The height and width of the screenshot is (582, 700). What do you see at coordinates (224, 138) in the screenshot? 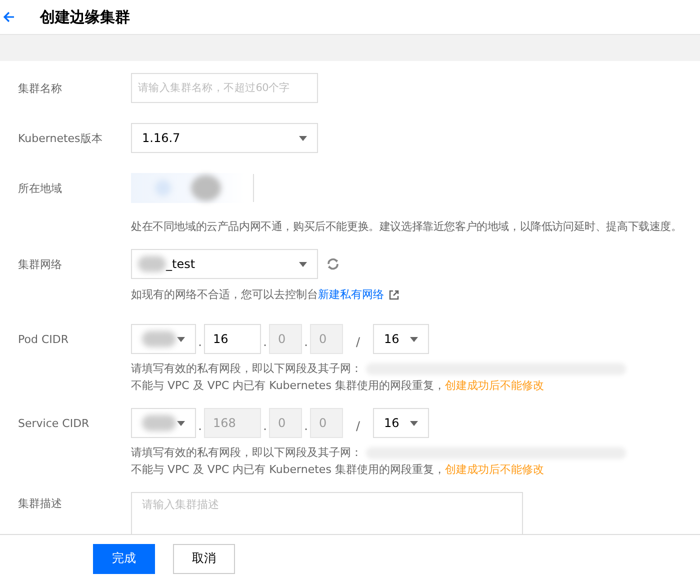
I see `select-field: 1.16.7` at bounding box center [224, 138].